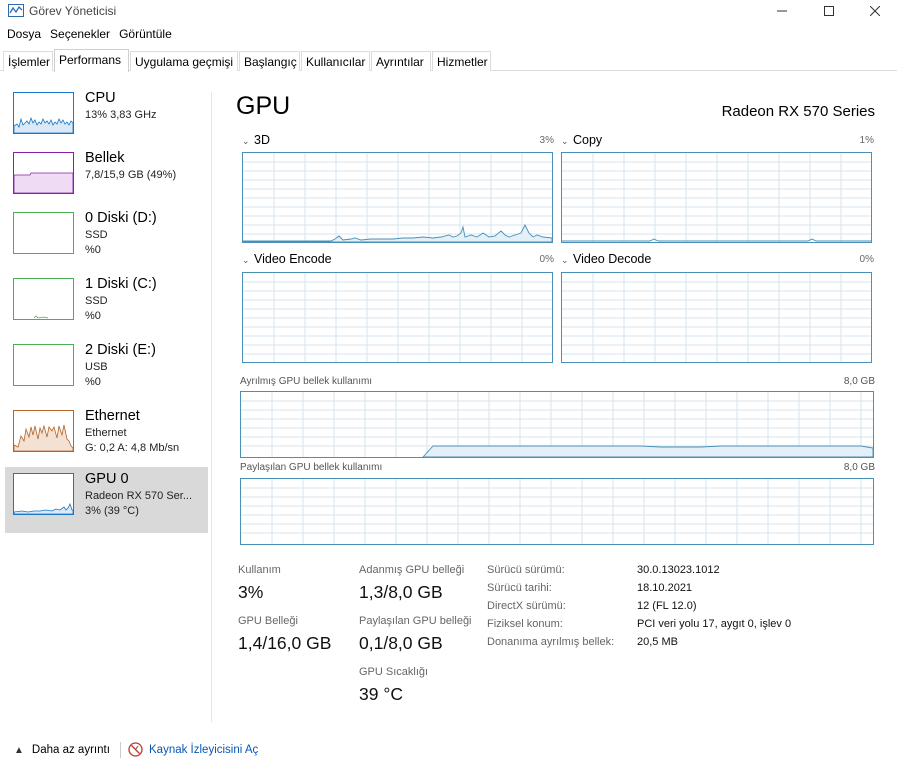  What do you see at coordinates (106, 371) in the screenshot?
I see `sidebar-item-disk-2: 2 Diski (E:) USB %0` at bounding box center [106, 371].